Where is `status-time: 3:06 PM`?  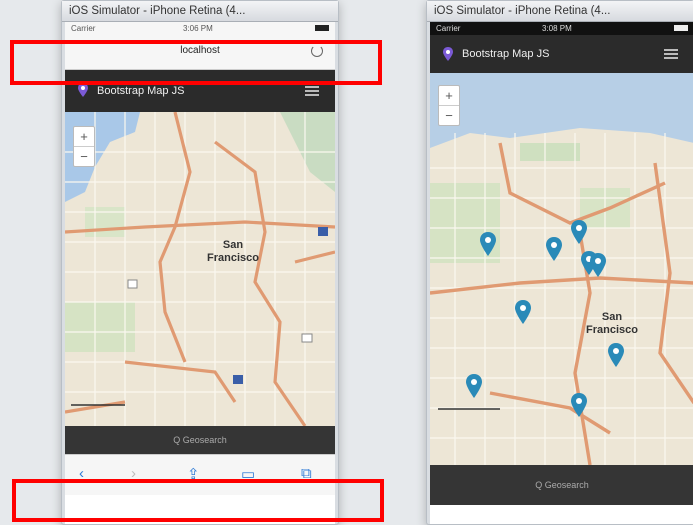 status-time: 3:06 PM is located at coordinates (198, 28).